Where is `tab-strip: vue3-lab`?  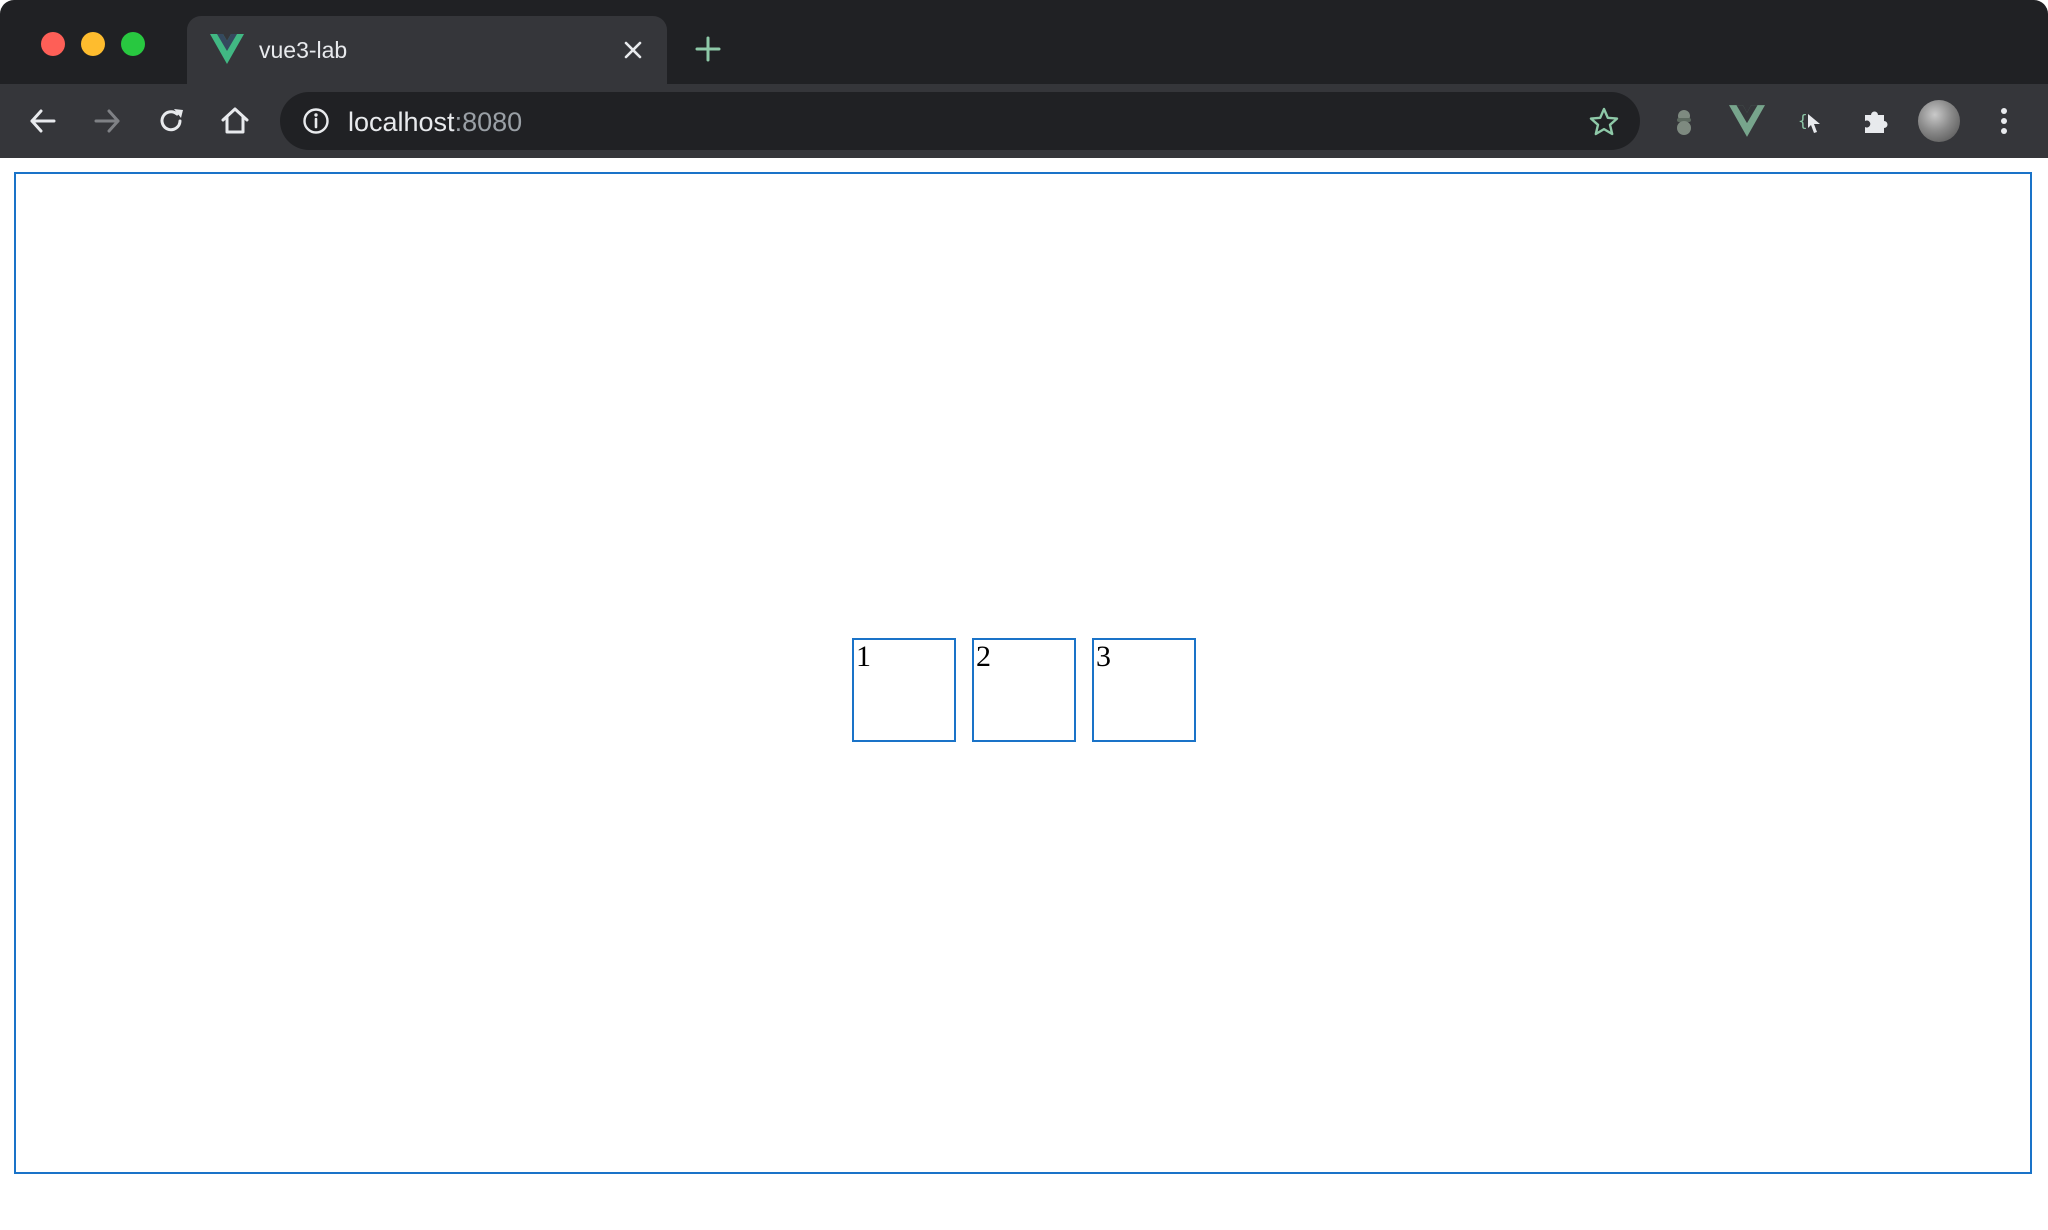
tab-strip: vue3-lab is located at coordinates (1024, 42).